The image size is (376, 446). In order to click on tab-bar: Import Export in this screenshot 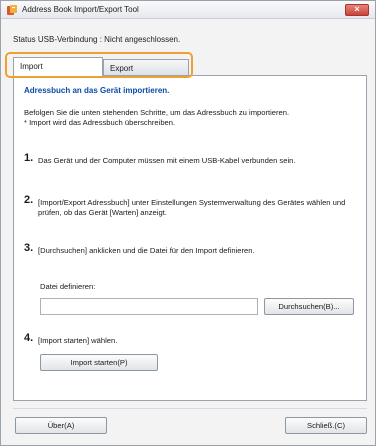, I will do `click(103, 66)`.